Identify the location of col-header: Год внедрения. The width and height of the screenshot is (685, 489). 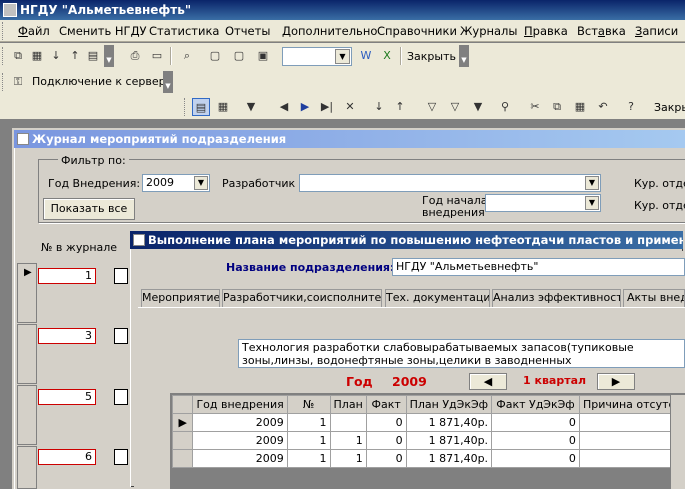
(240, 404).